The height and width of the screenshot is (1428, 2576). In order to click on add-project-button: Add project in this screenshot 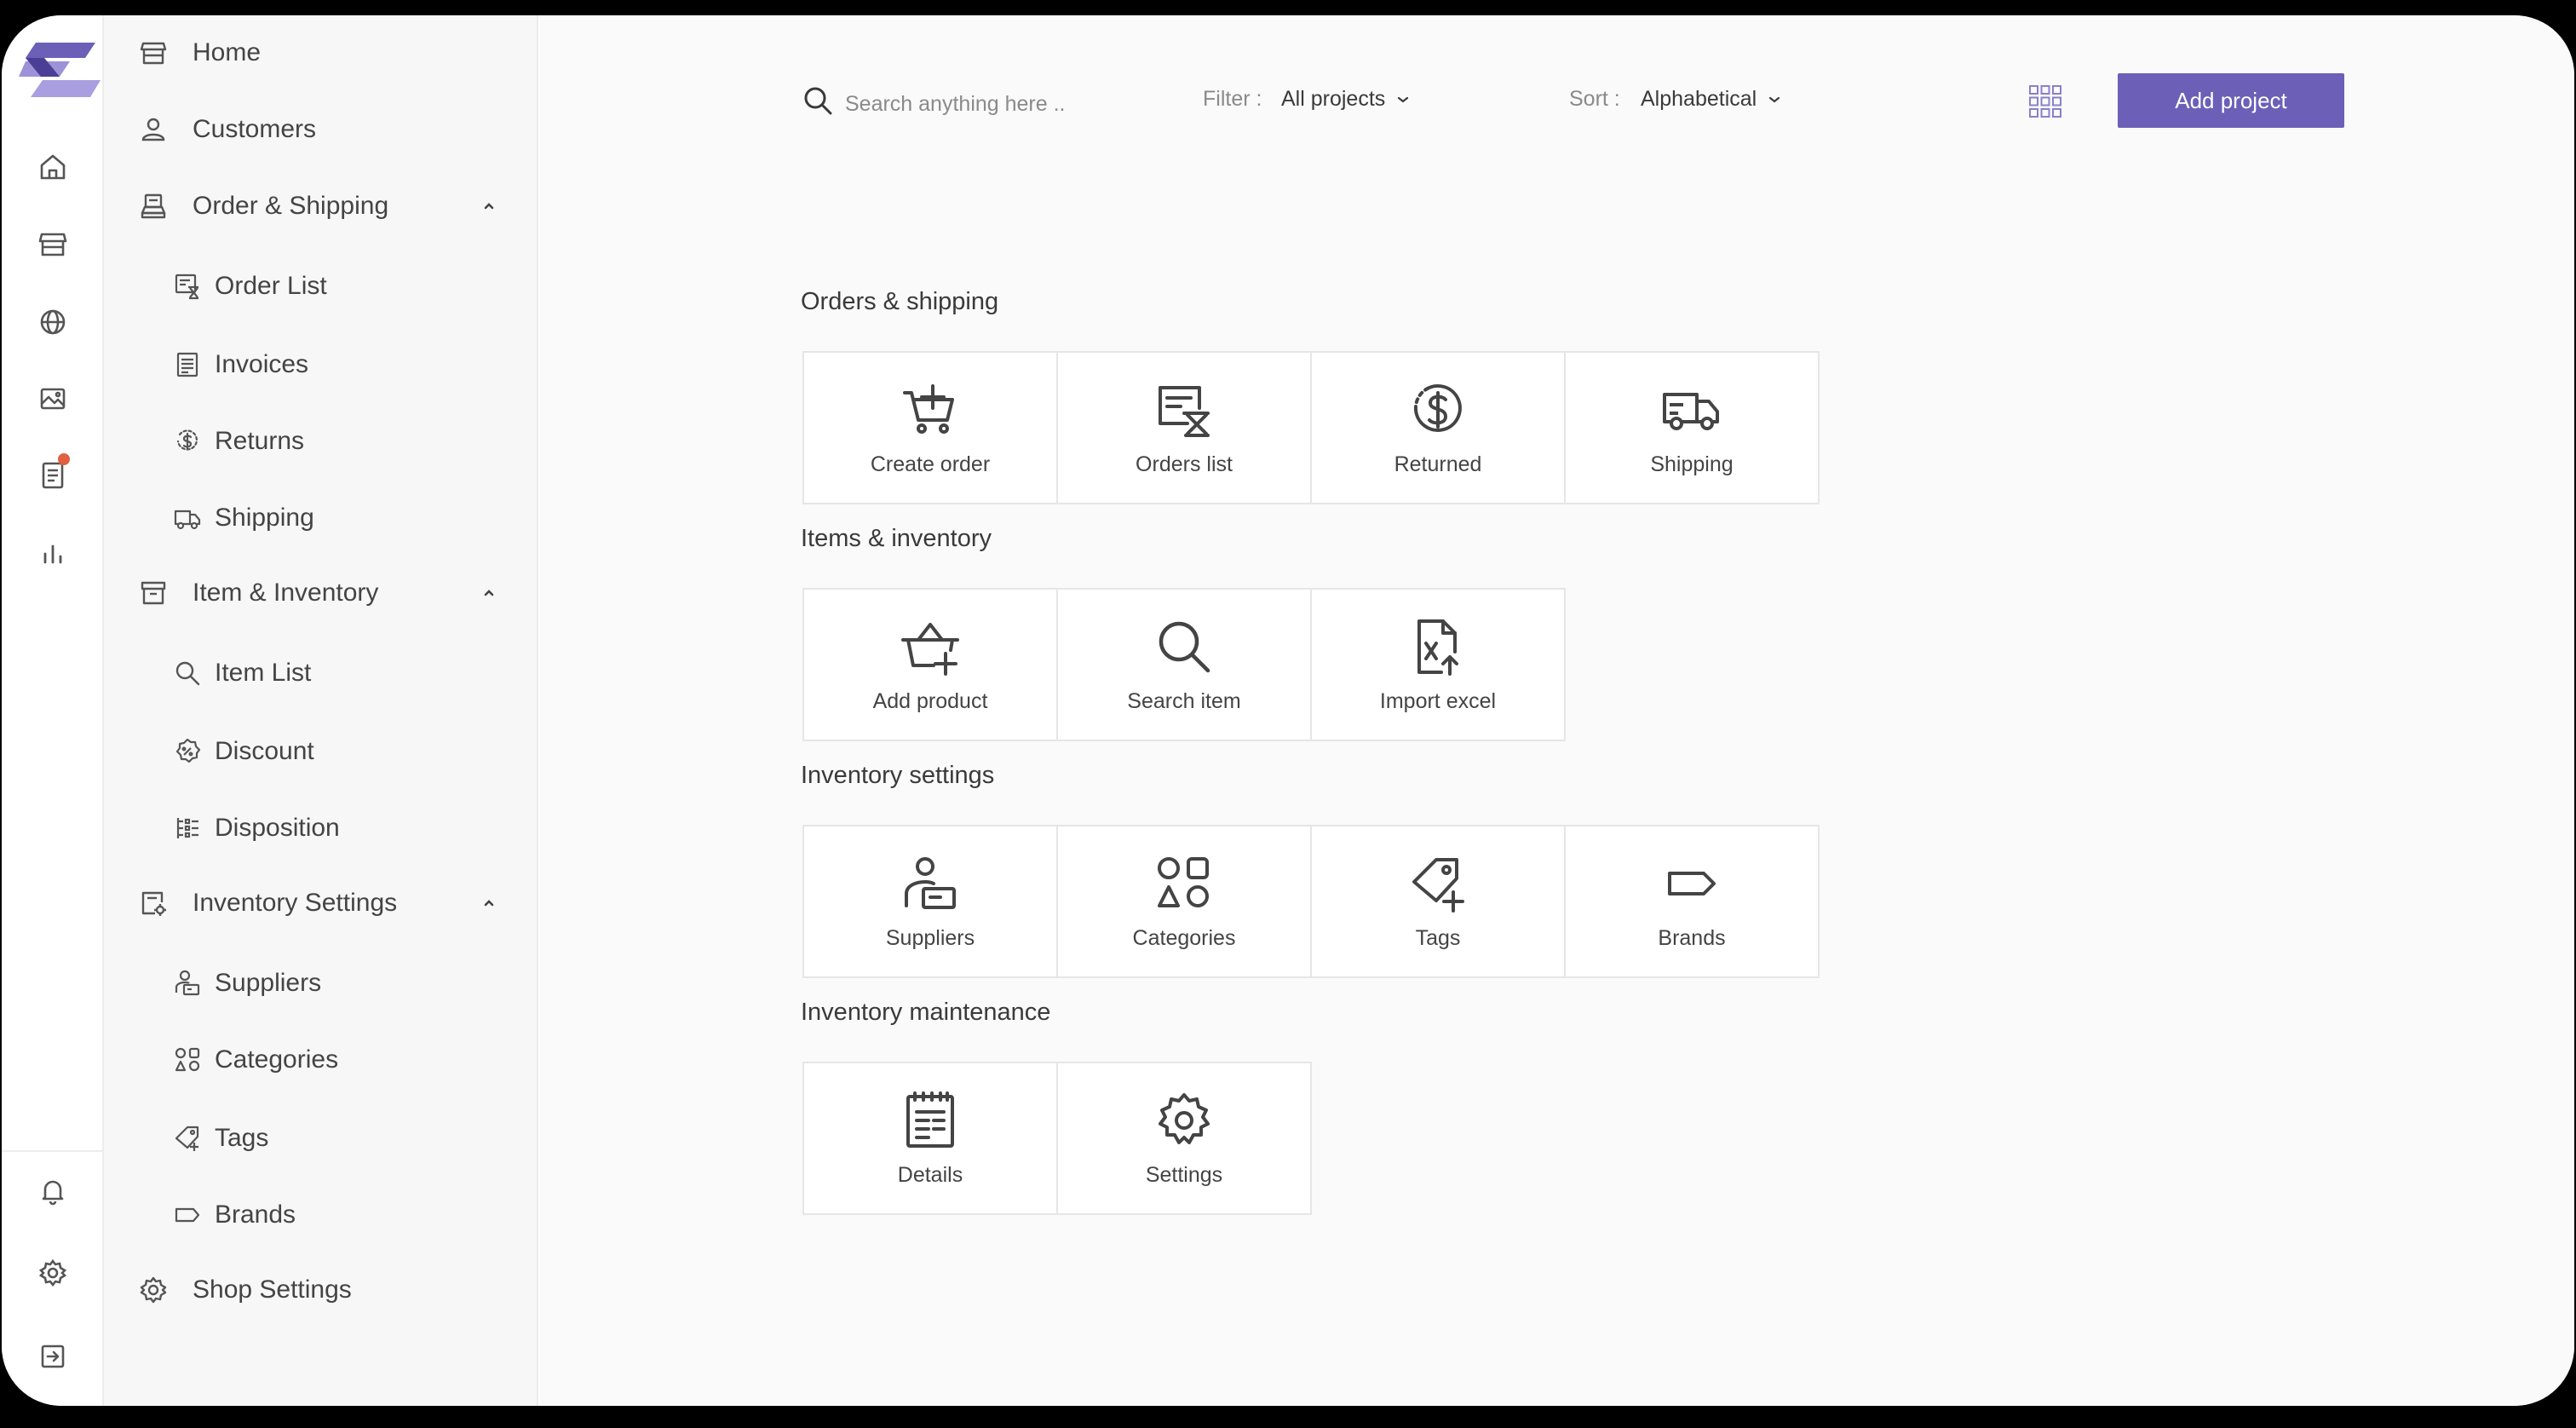, I will do `click(2231, 101)`.